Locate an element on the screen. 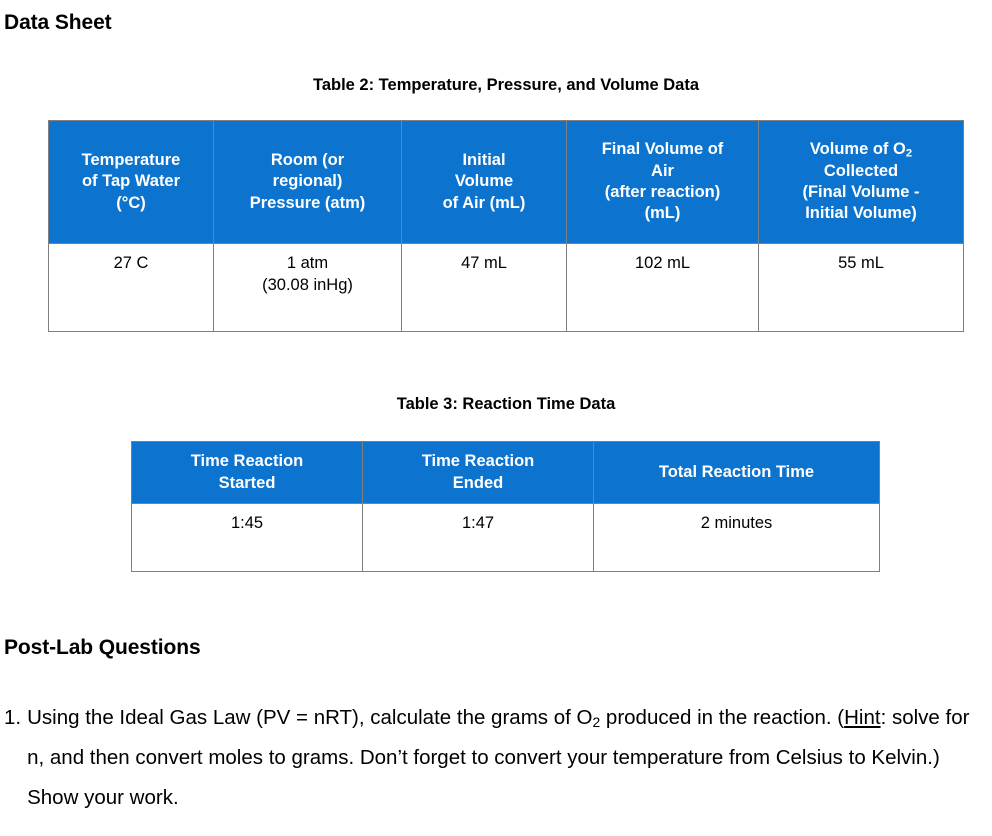  cell-line: 1 atm is located at coordinates (307, 263).